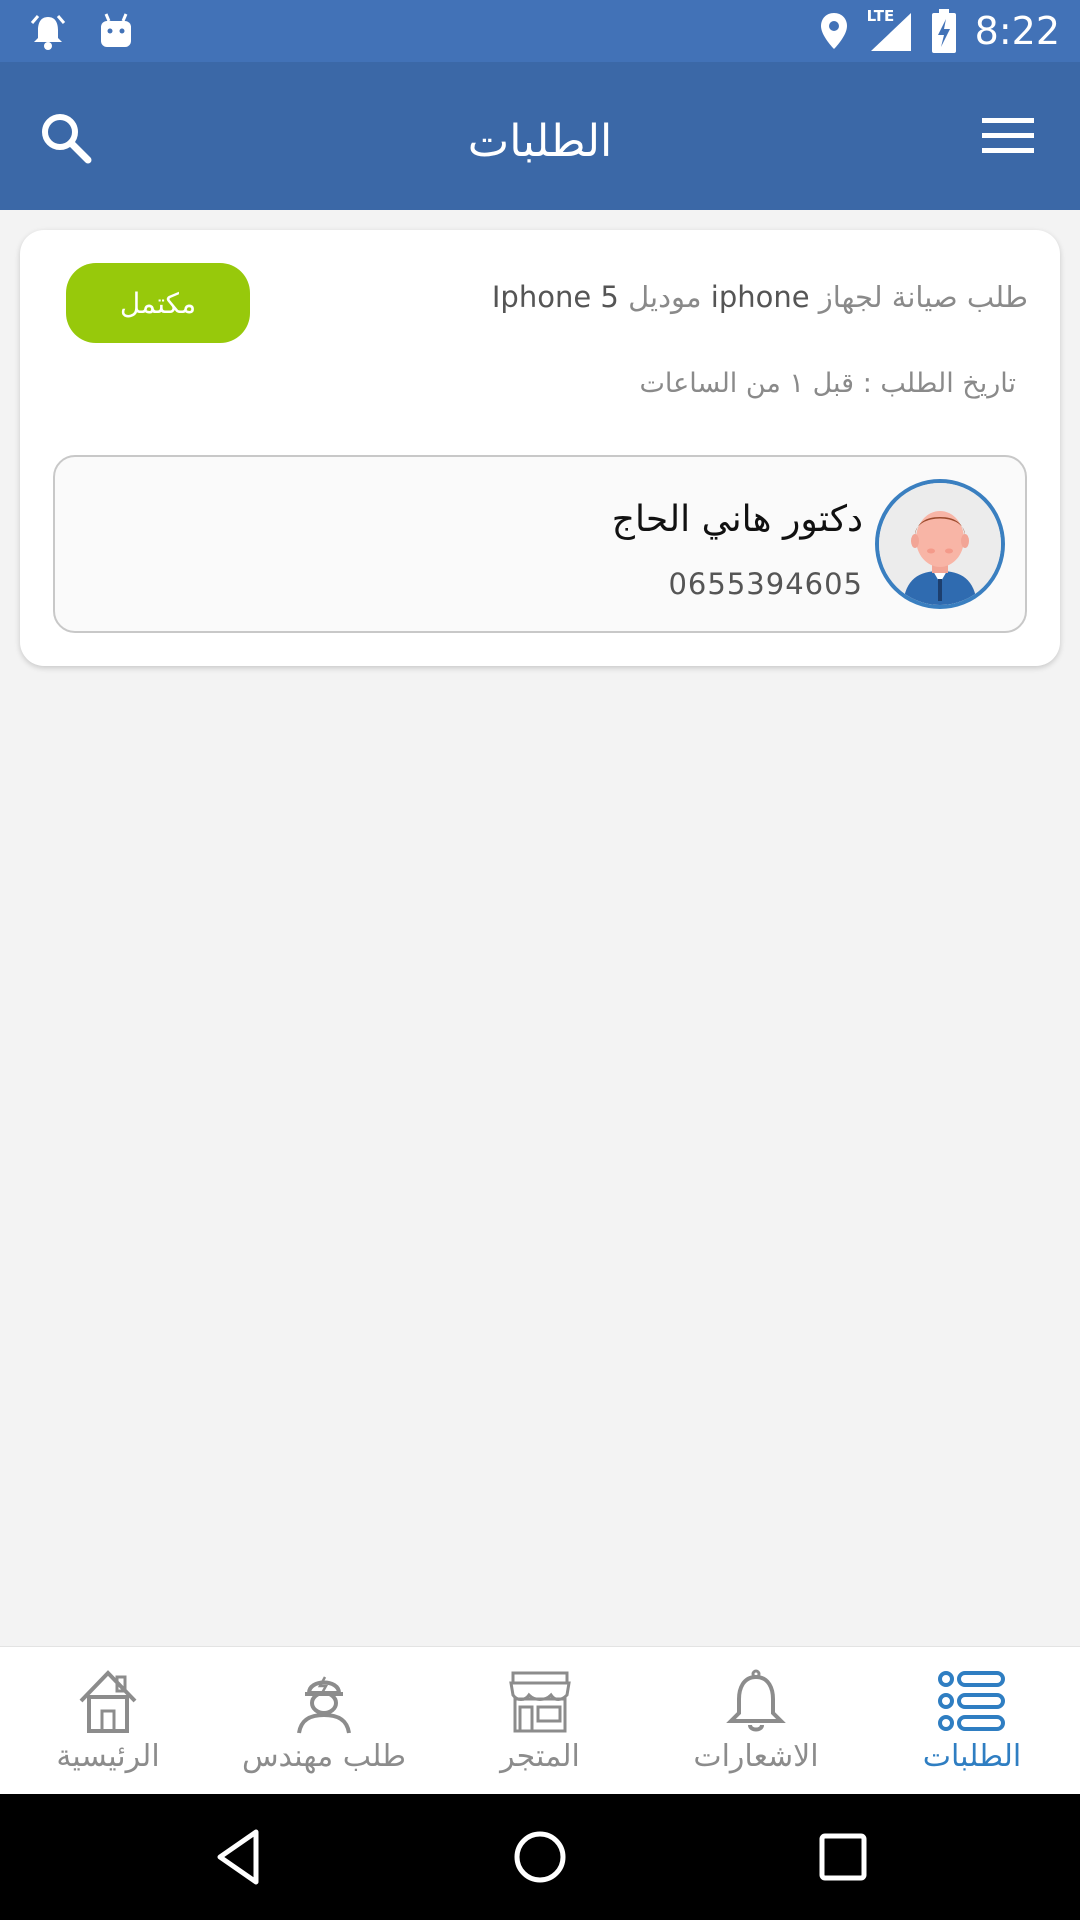  Describe the element at coordinates (1017, 31) in the screenshot. I see `clock: 8:22` at that location.